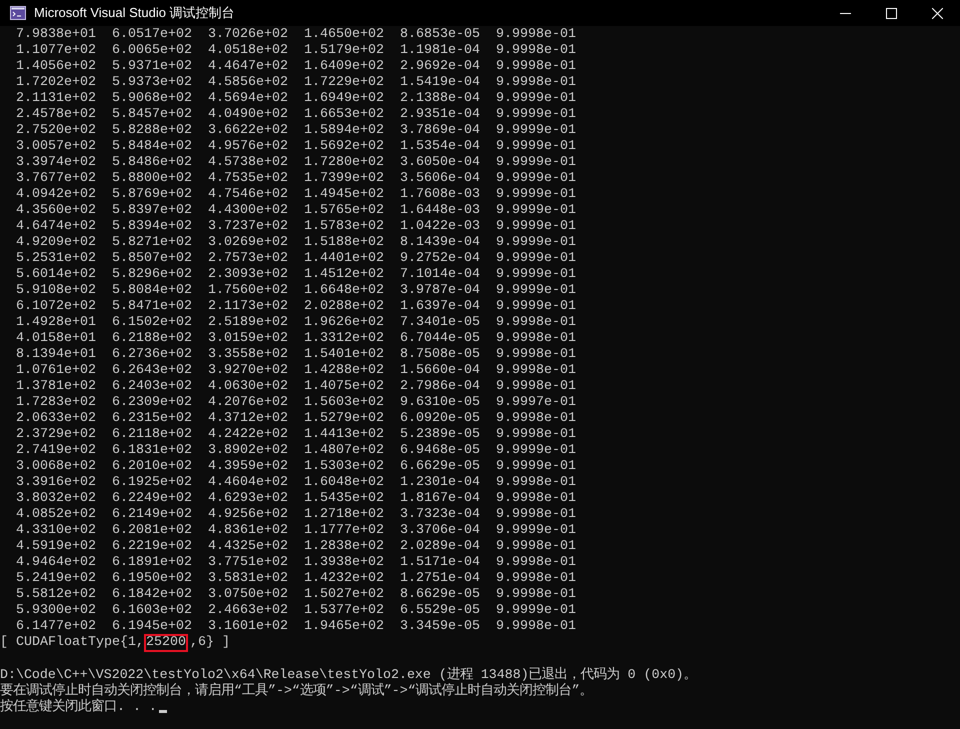 The image size is (960, 729). Describe the element at coordinates (248, 531) in the screenshot. I see `value-text: 4.8361e+02` at that location.